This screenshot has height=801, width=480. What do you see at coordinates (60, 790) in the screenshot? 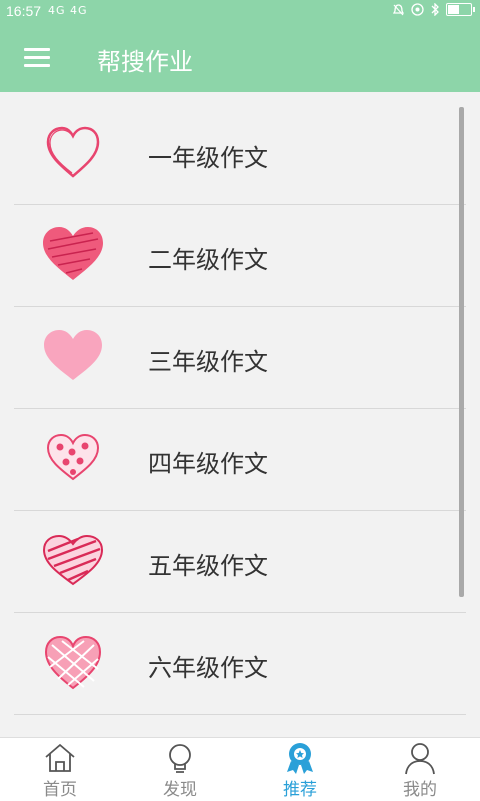
I see `tab-label: 首页` at bounding box center [60, 790].